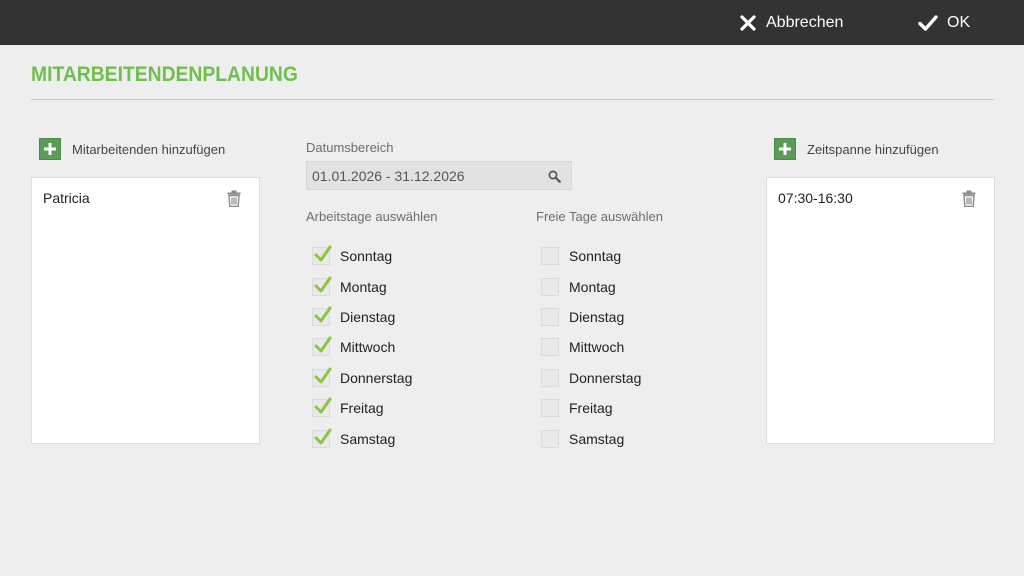  What do you see at coordinates (372, 216) in the screenshot?
I see `workdays-label: Arbeitstage auswählen` at bounding box center [372, 216].